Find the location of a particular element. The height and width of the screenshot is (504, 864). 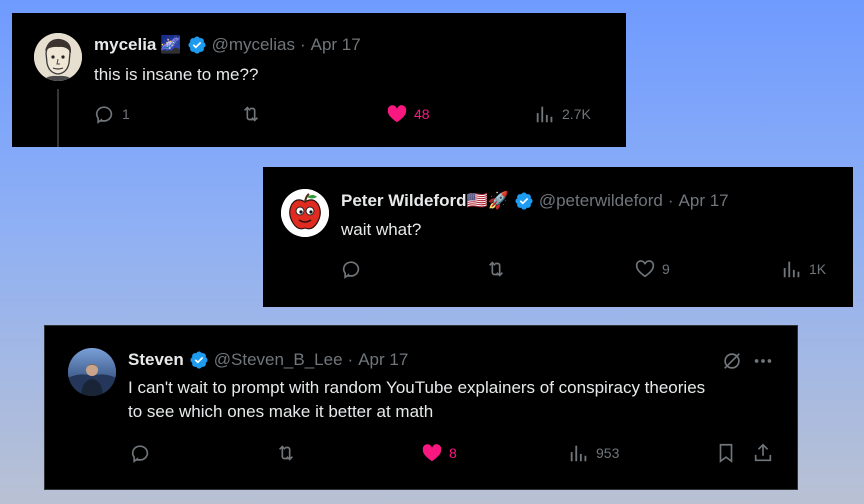

tweet-text: this is insane to me?? is located at coordinates (176, 74).